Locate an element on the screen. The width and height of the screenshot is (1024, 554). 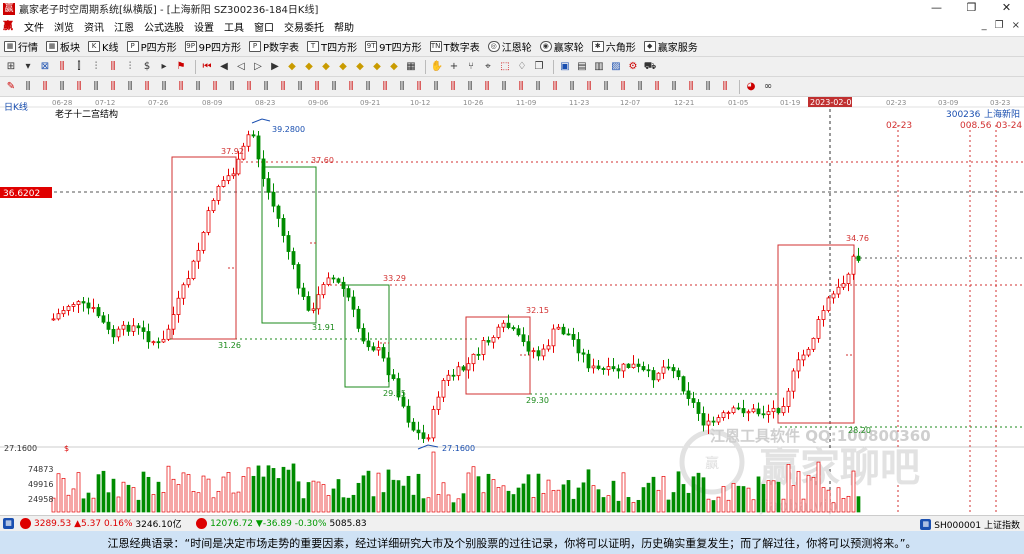
dropdown-icon: ▾ is located at coordinates (28, 67).